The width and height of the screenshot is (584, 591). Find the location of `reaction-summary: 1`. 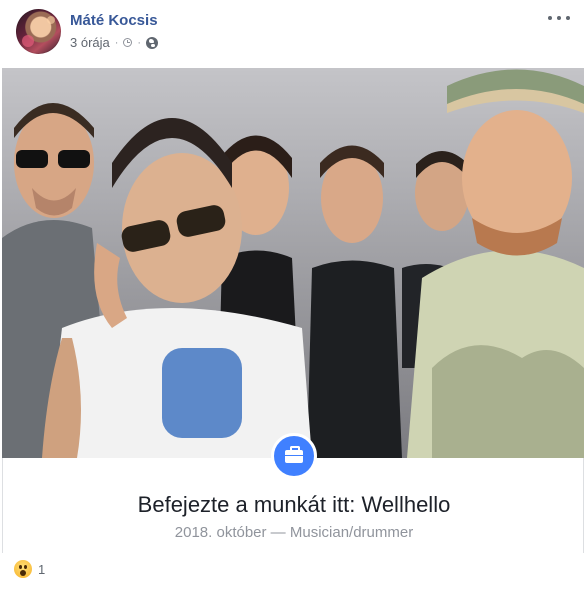

reaction-summary: 1 is located at coordinates (29, 569).